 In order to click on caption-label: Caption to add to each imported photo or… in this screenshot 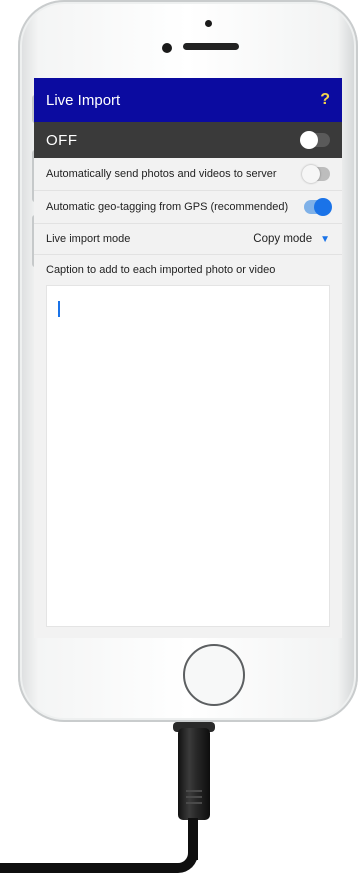, I will do `click(161, 270)`.